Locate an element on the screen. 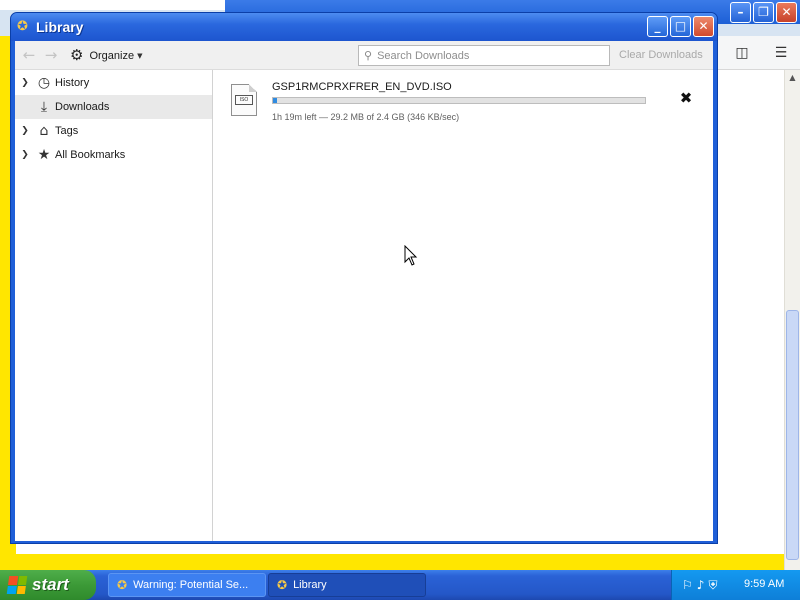  cancel-download-icon: ✖ is located at coordinates (686, 98).